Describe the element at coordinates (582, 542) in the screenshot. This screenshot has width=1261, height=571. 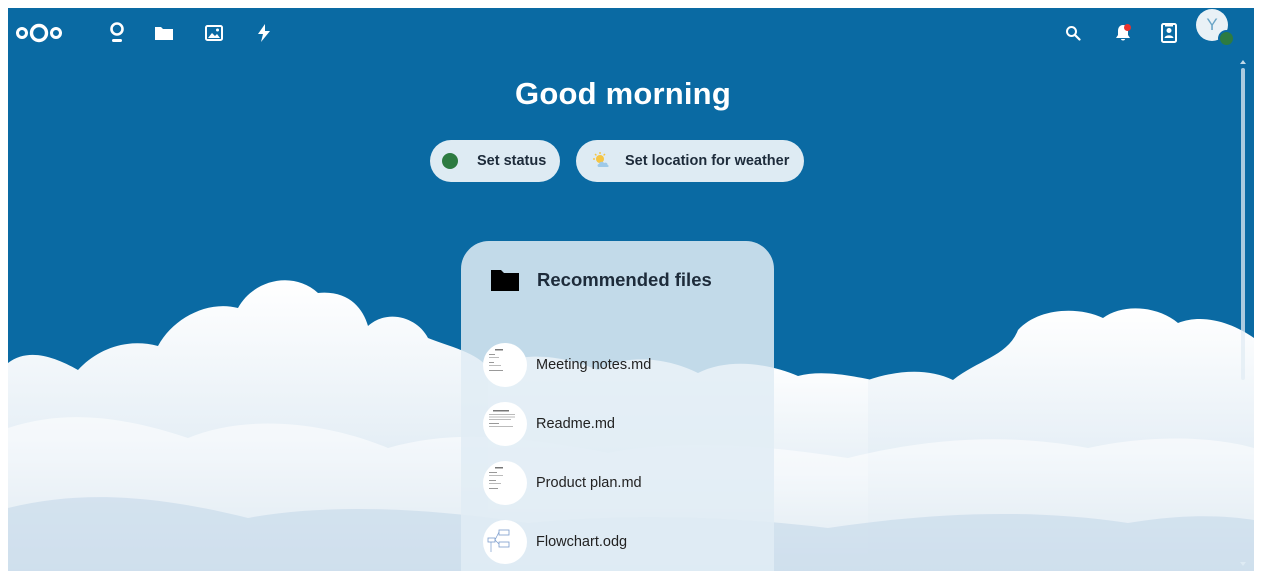
I see `file-name: Flowchart.odg` at that location.